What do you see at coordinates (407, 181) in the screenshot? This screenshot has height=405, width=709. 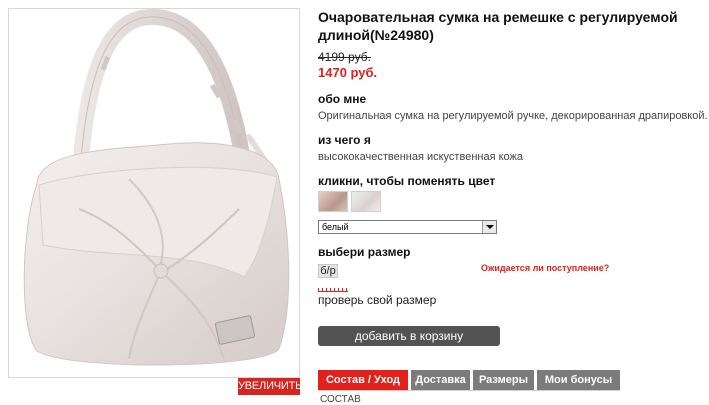 I see `color-heading: кликни, чтобы поменять цвет` at bounding box center [407, 181].